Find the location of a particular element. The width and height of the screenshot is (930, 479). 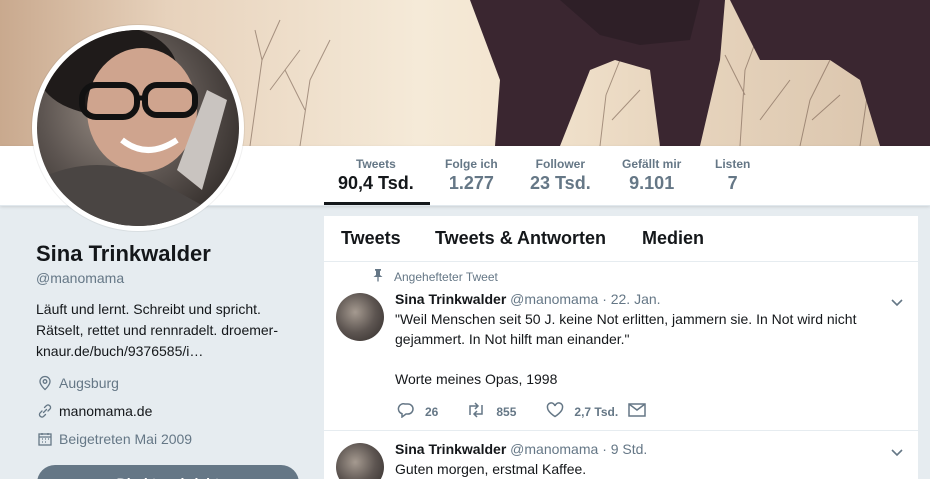

tab-tweets: Tweets is located at coordinates (371, 238).